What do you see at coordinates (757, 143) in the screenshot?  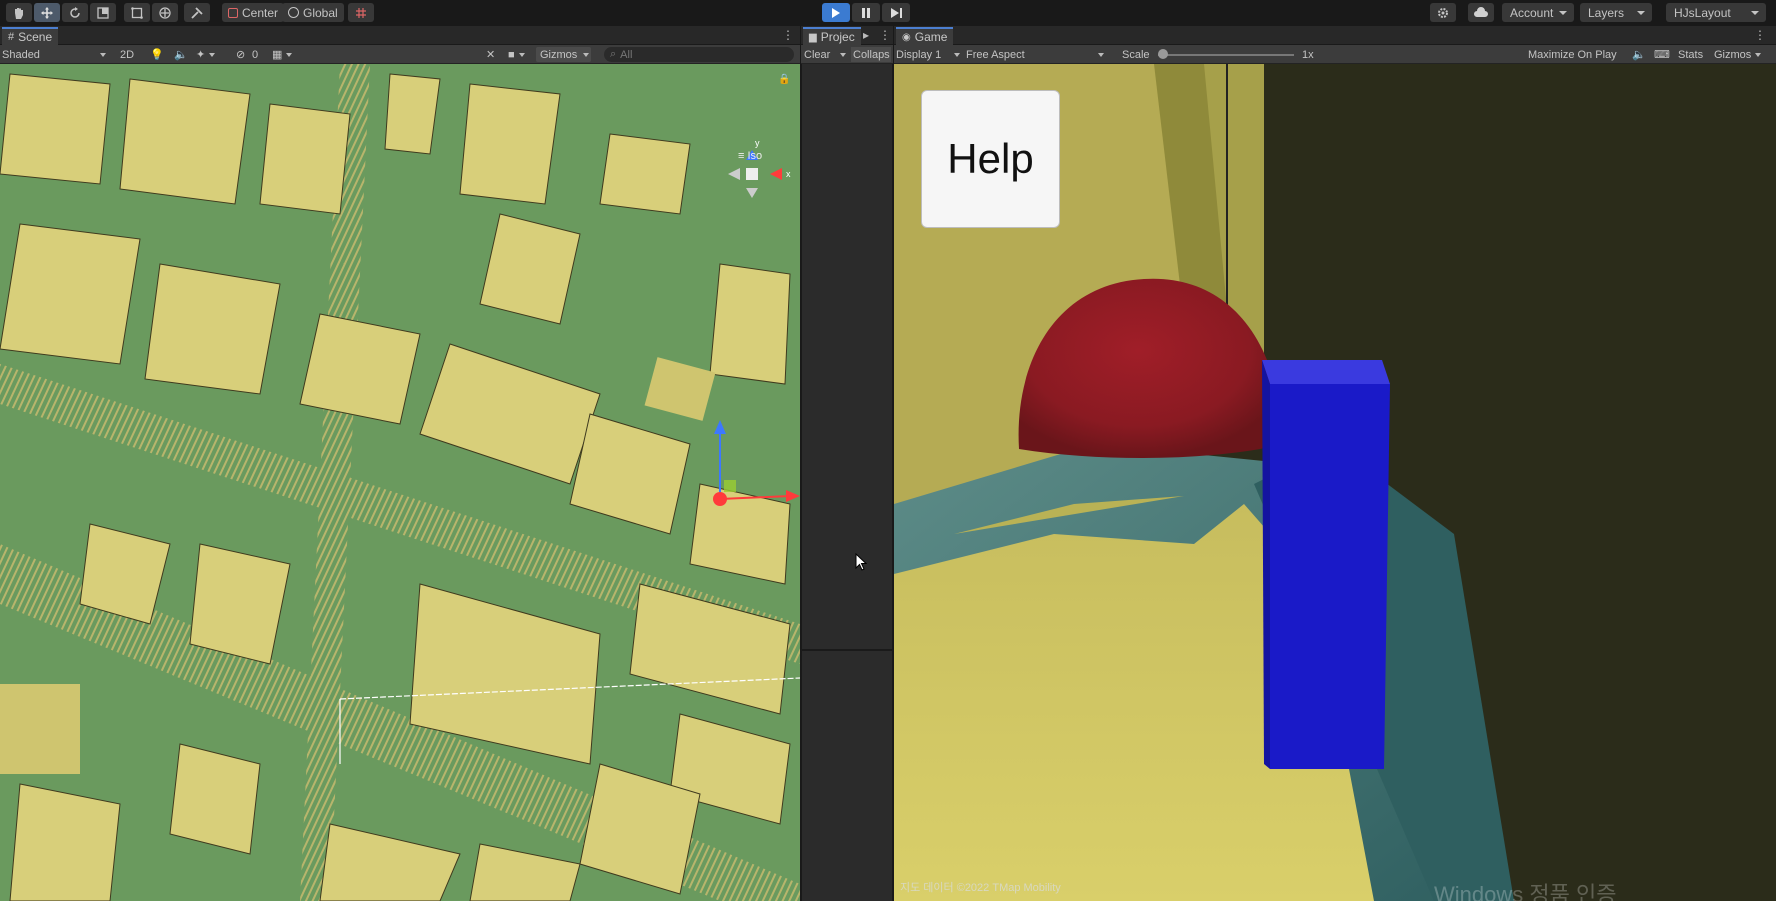 I see `gizmo-axis-y: y` at bounding box center [757, 143].